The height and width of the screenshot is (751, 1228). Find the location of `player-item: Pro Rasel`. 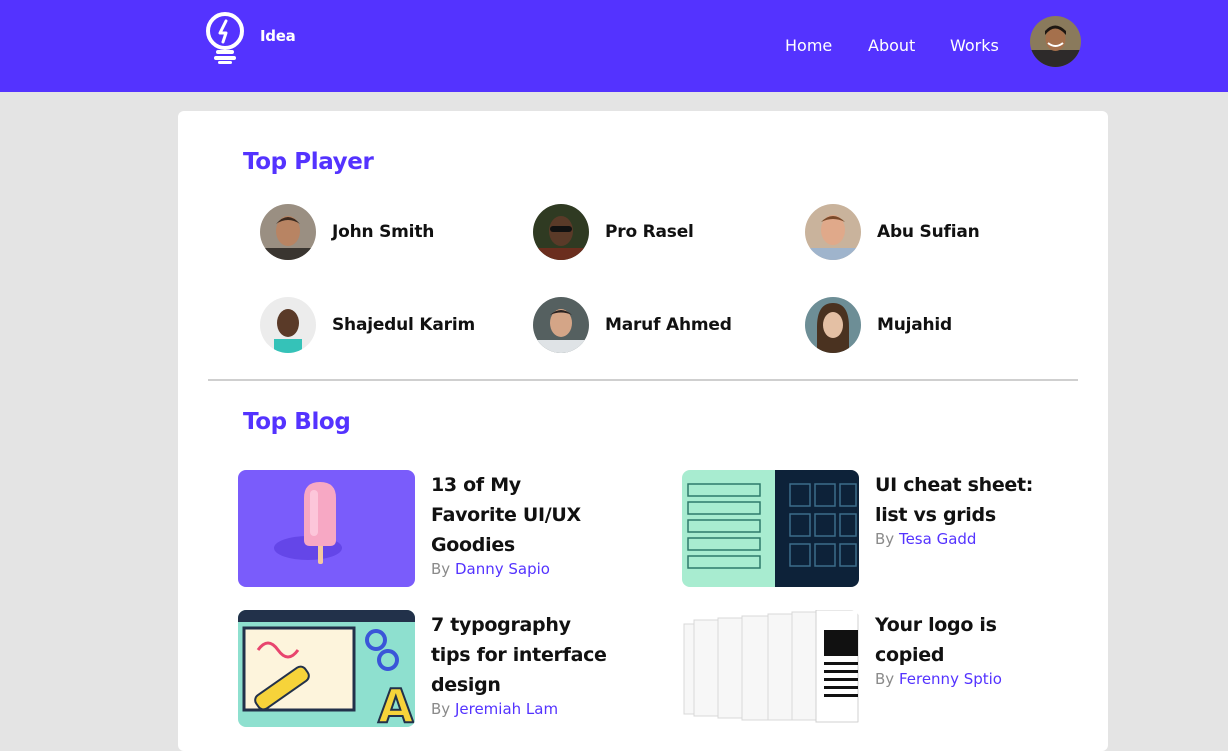

player-item: Pro Rasel is located at coordinates (613, 232).